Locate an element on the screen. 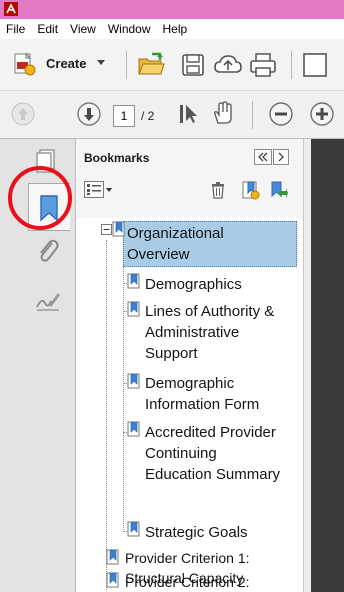 Image resolution: width=344 pixels, height=592 pixels. main-toolbar: Create is located at coordinates (172, 65).